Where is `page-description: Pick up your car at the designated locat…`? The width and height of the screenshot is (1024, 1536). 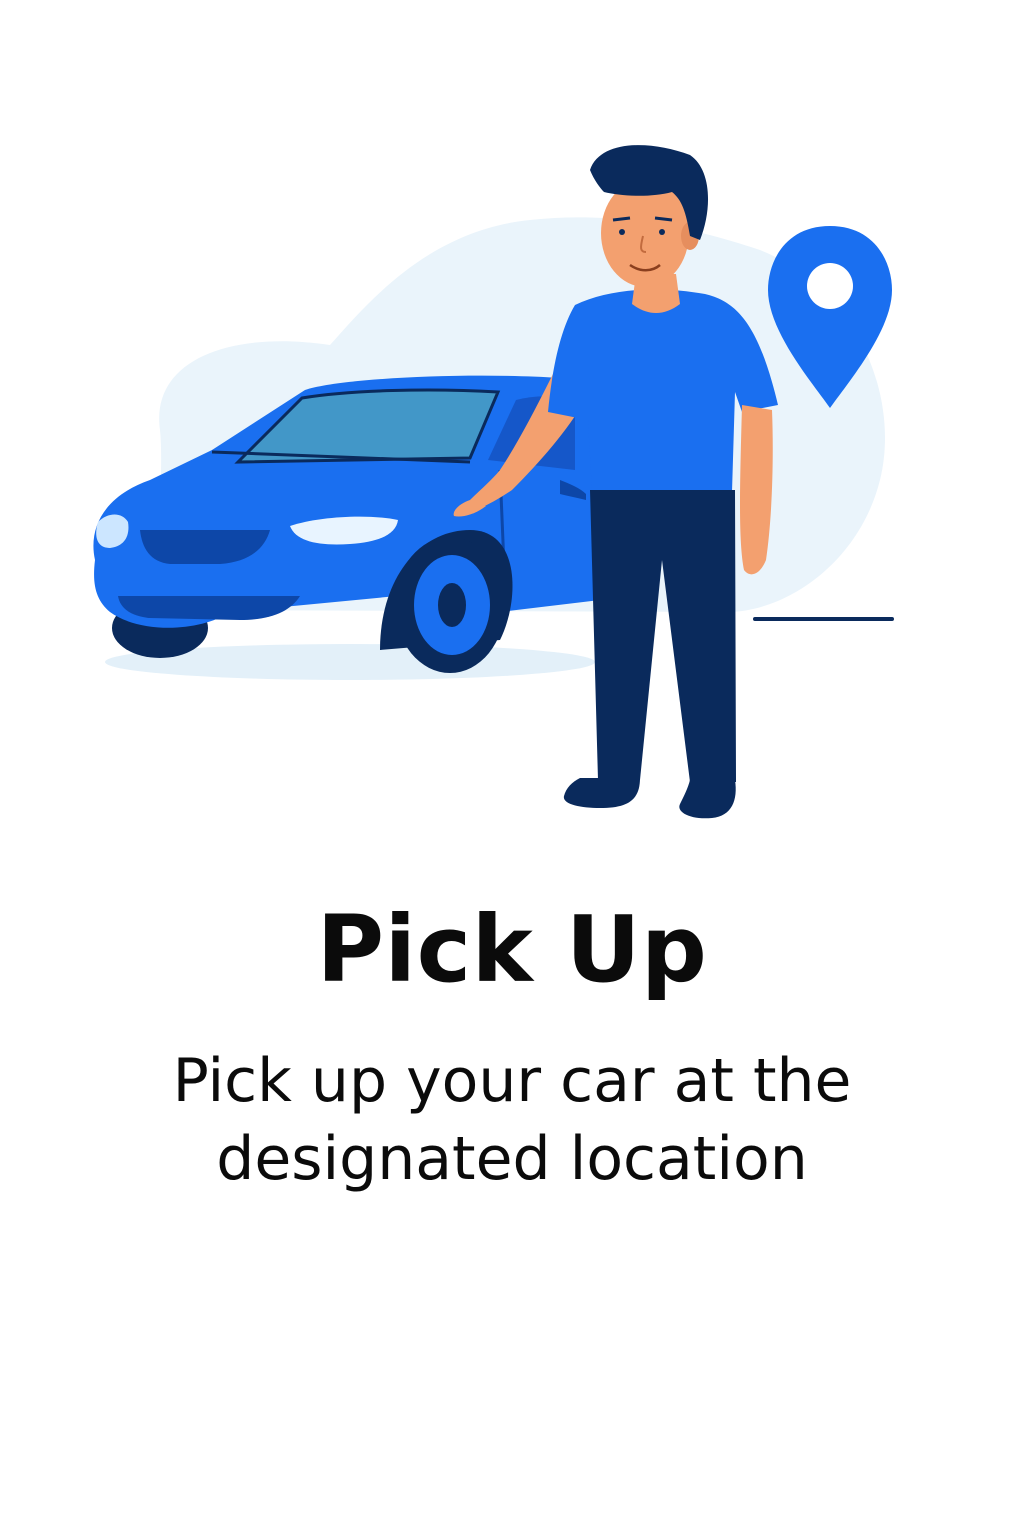 page-description: Pick up your car at the designated locat… is located at coordinates (512, 1120).